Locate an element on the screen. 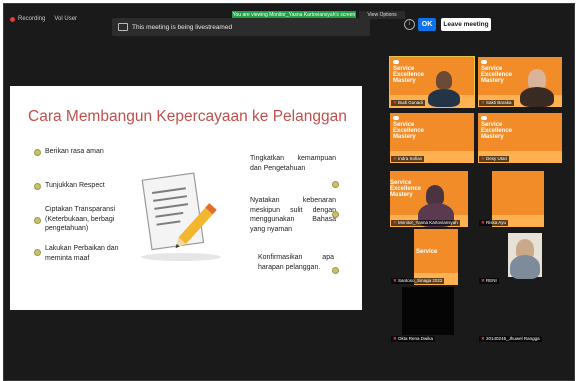 Image resolution: width=586 pixels, height=381 pixels. slide-item: Konfirmasikan apa harapan pelanggan. is located at coordinates (296, 262).